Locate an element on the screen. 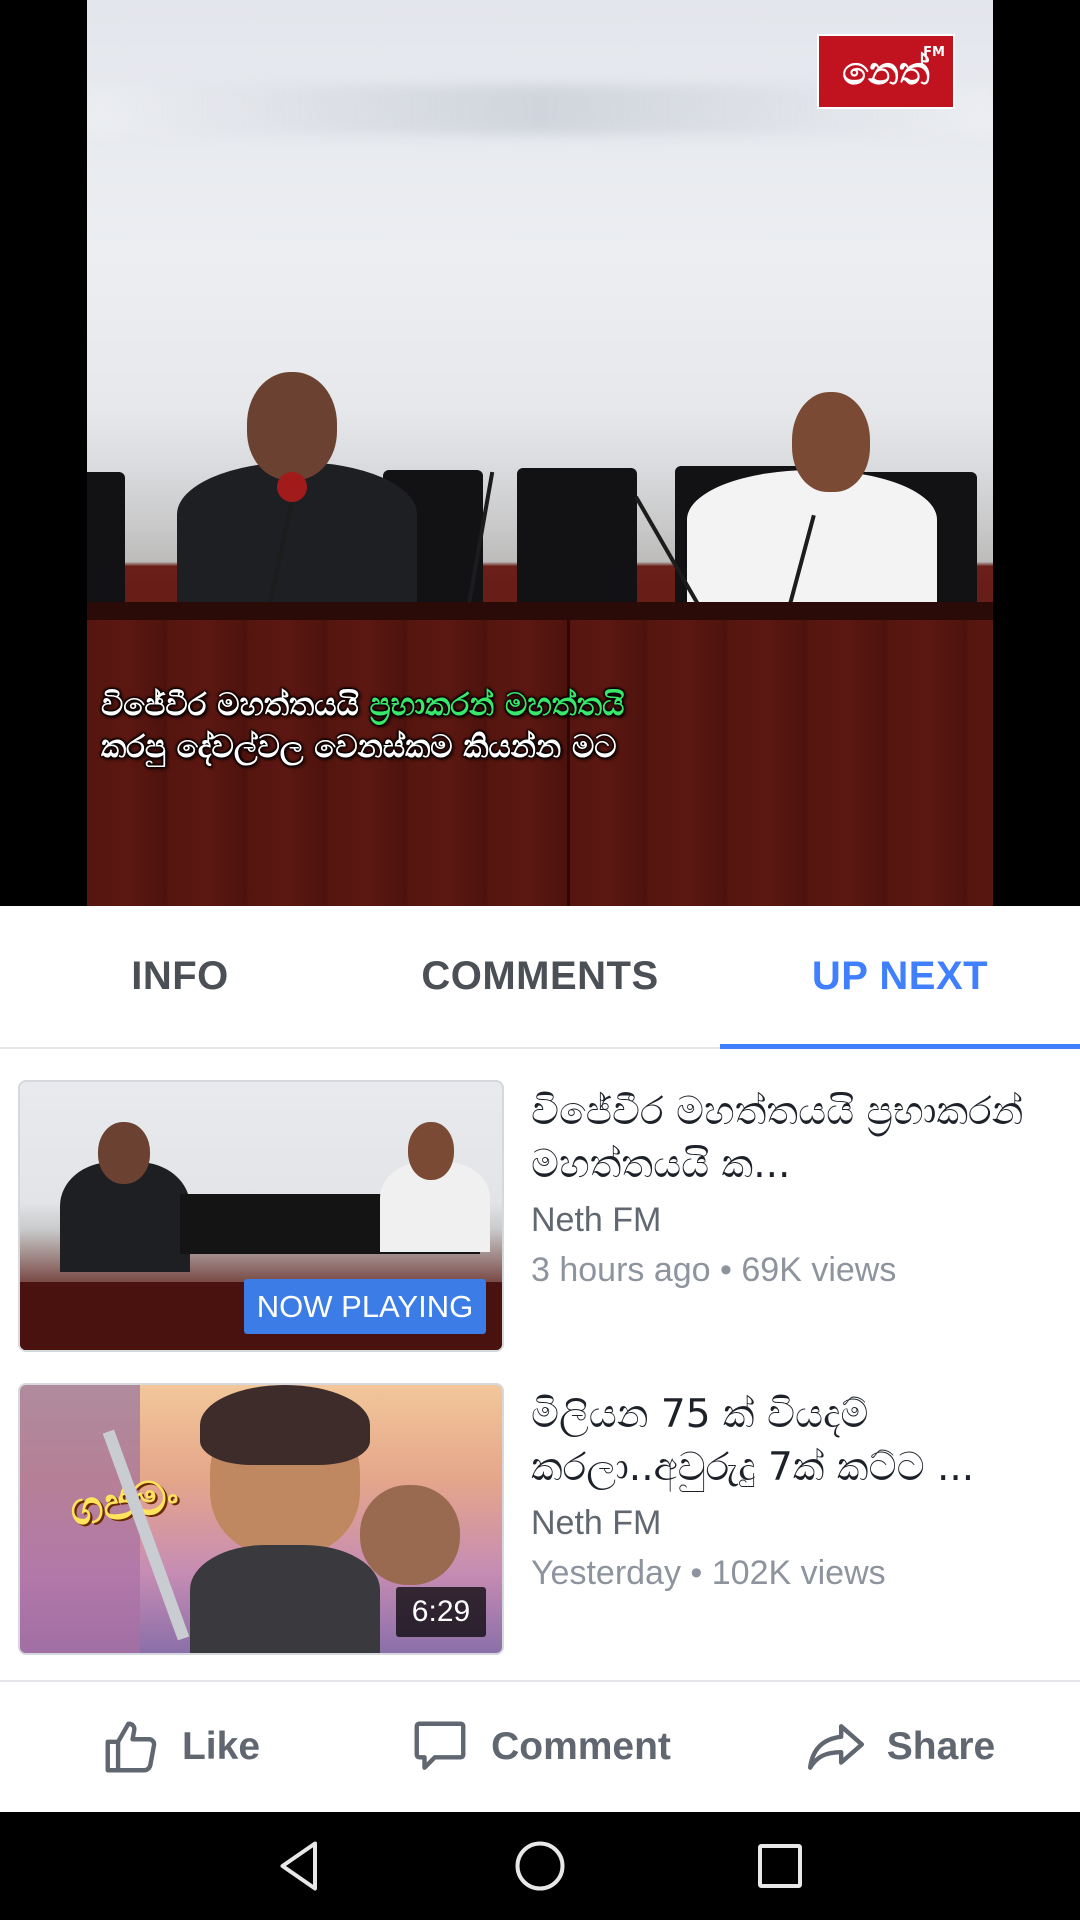  video-subtitle-line1: විජේවීර මහත්තයයි ප්‍රභාකරන් මහත්තයි is located at coordinates (363, 705).